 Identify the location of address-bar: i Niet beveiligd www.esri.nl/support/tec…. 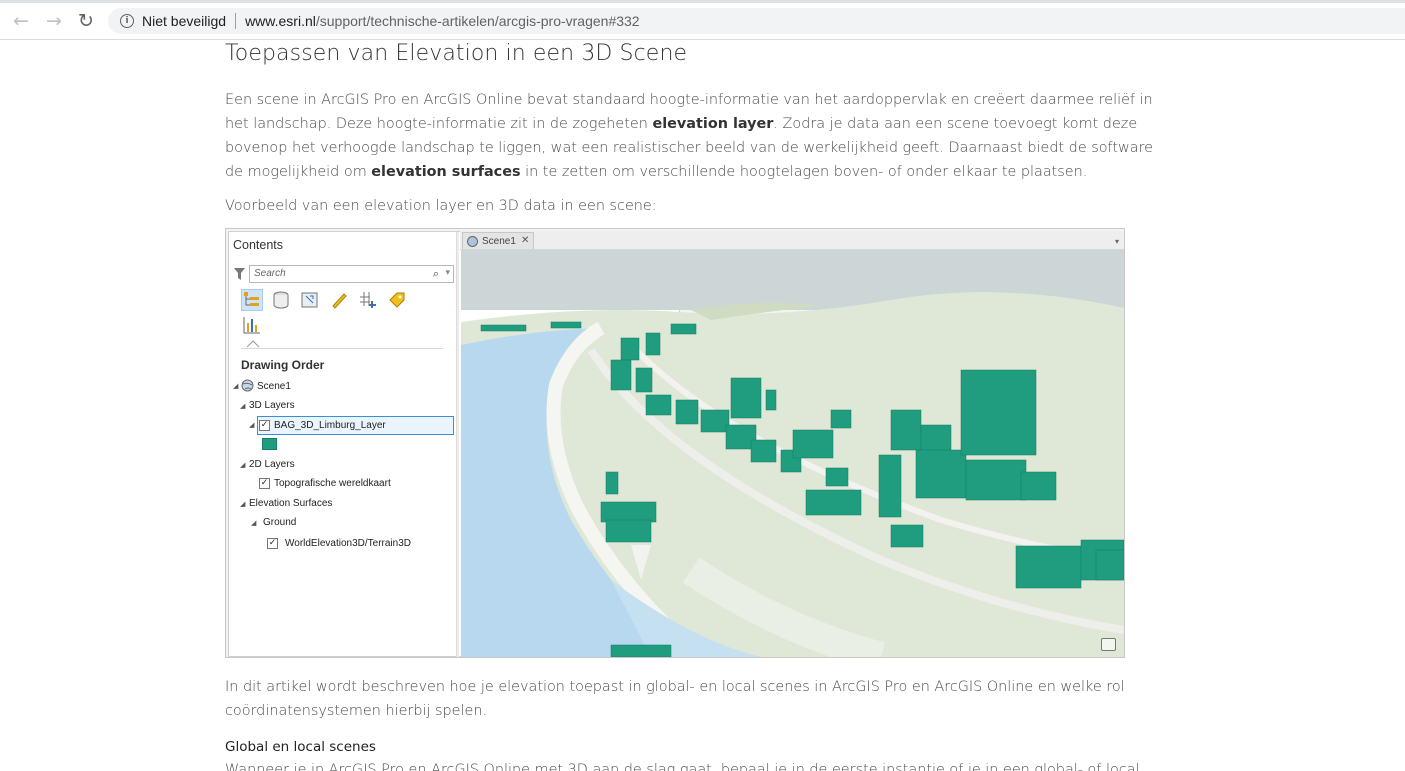
(756, 21).